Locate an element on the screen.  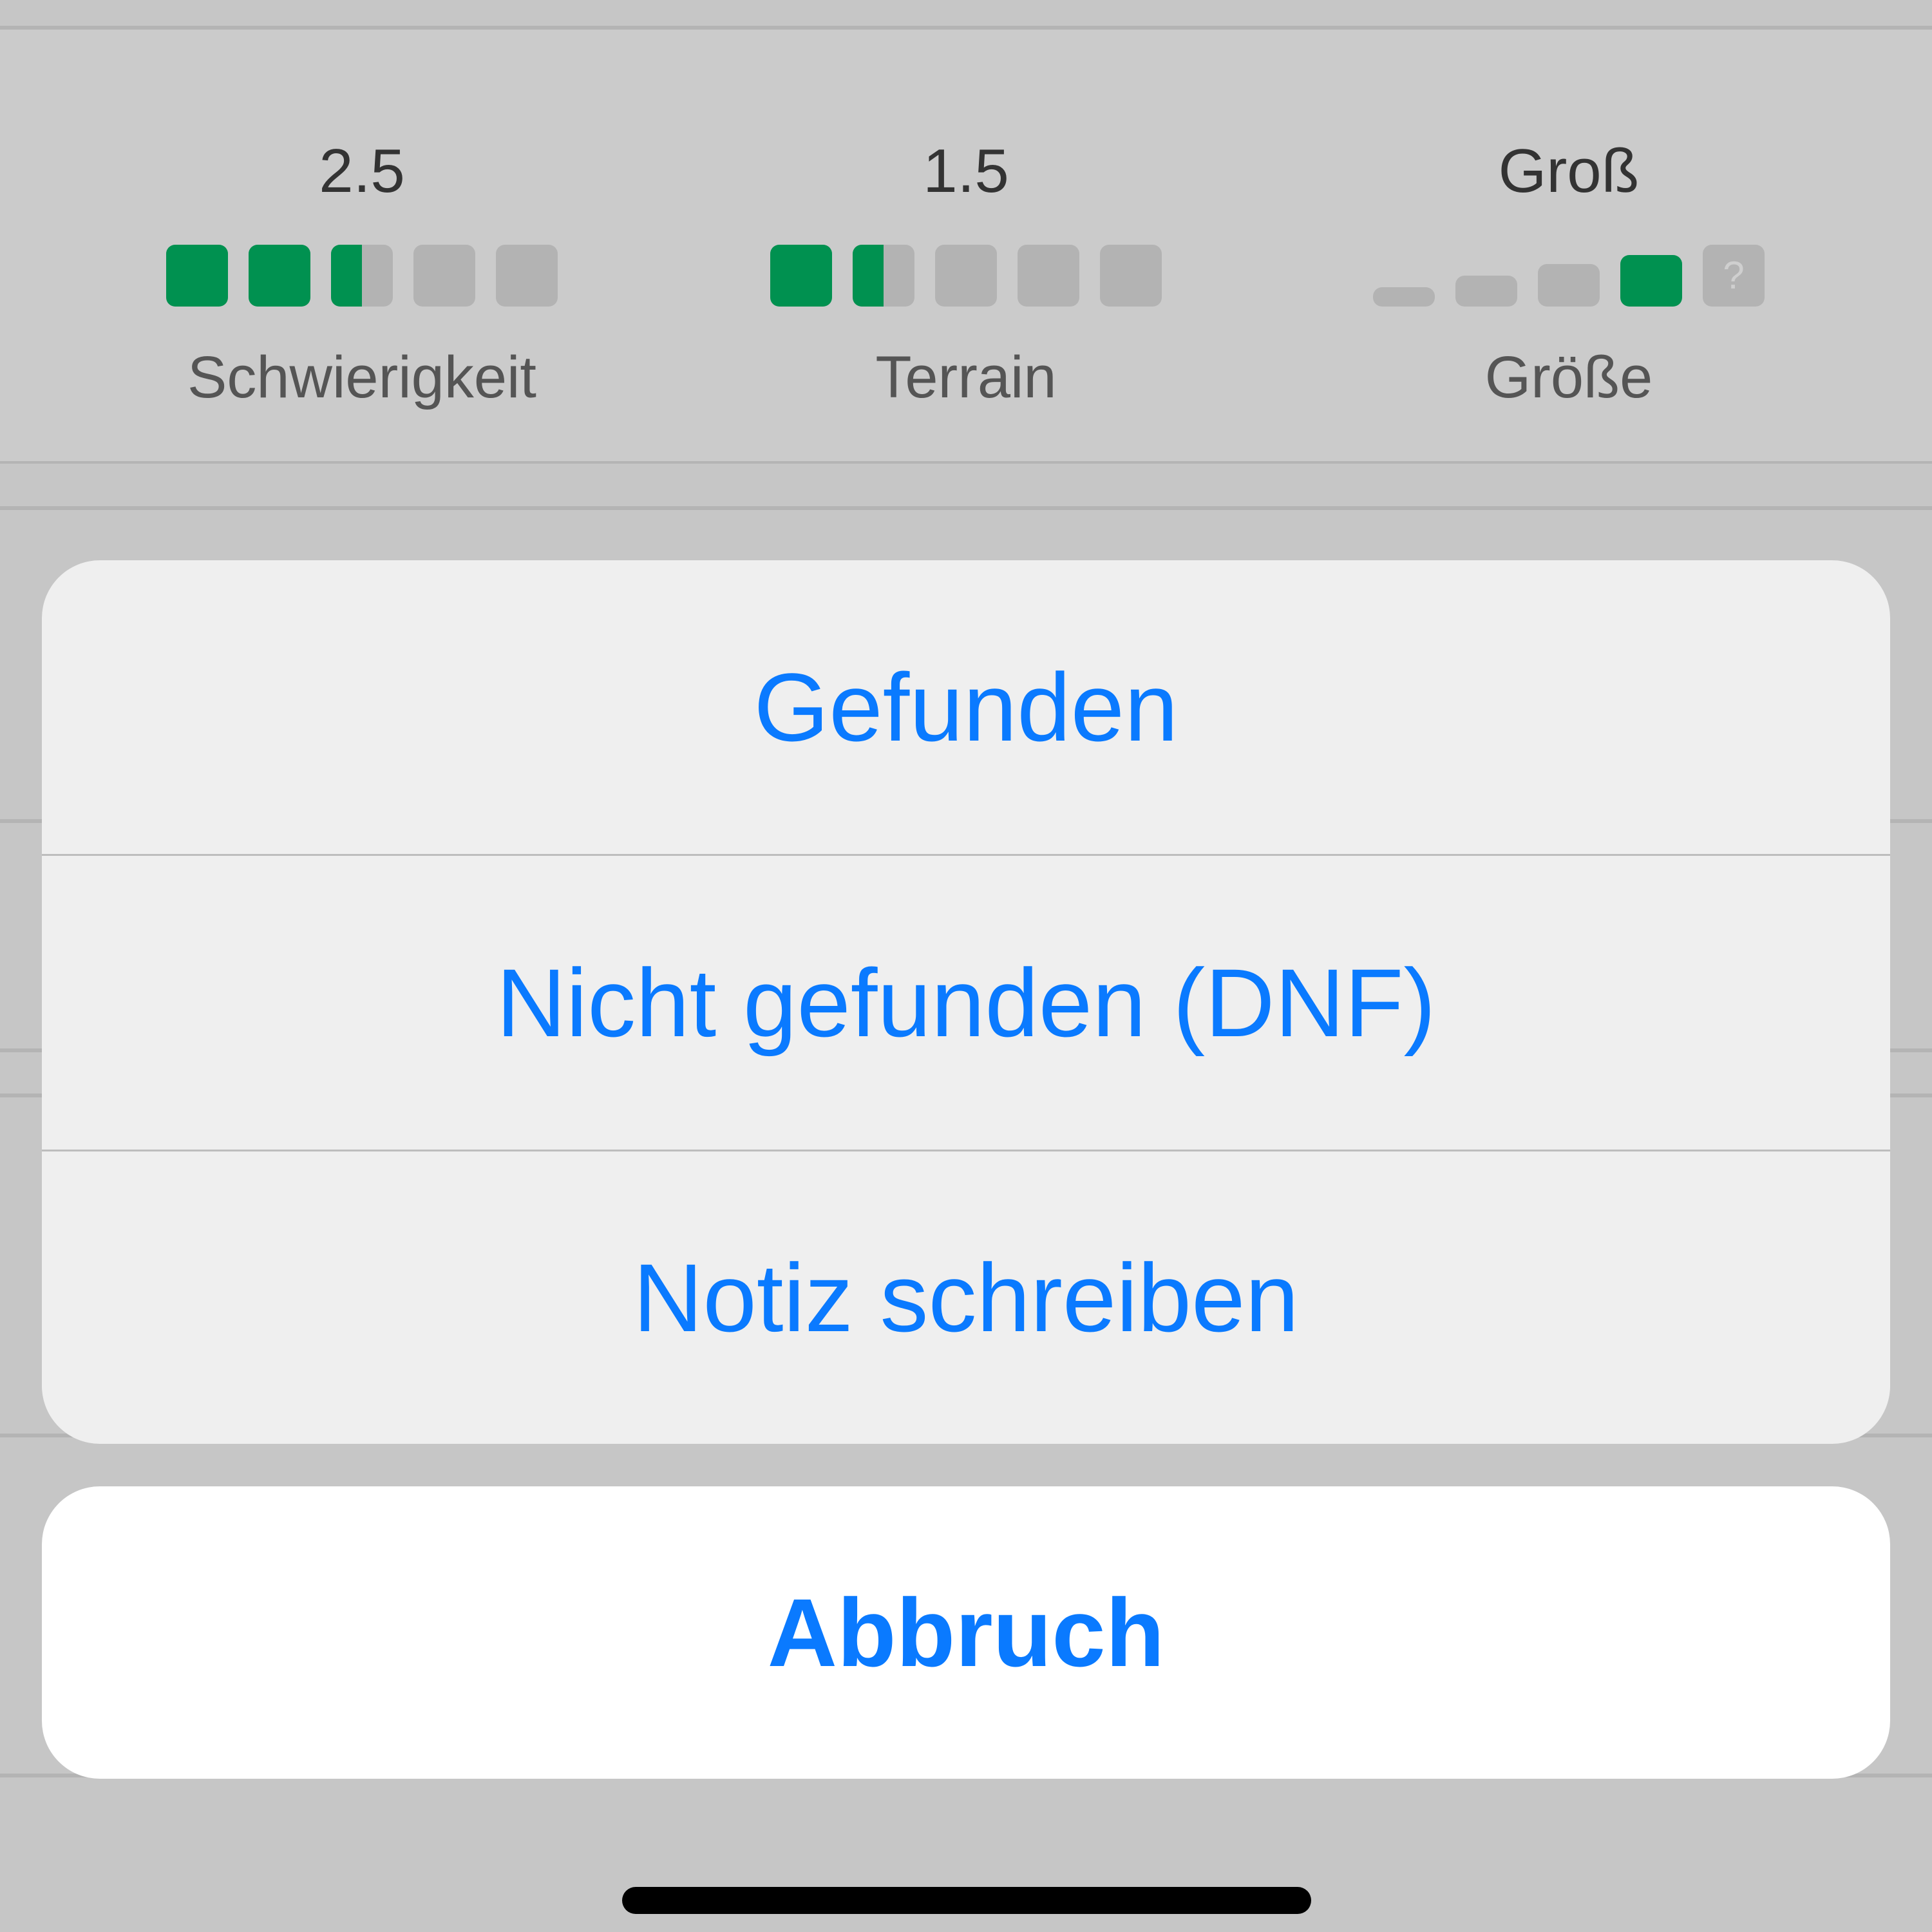
found-button: Gefunden is located at coordinates (966, 707).